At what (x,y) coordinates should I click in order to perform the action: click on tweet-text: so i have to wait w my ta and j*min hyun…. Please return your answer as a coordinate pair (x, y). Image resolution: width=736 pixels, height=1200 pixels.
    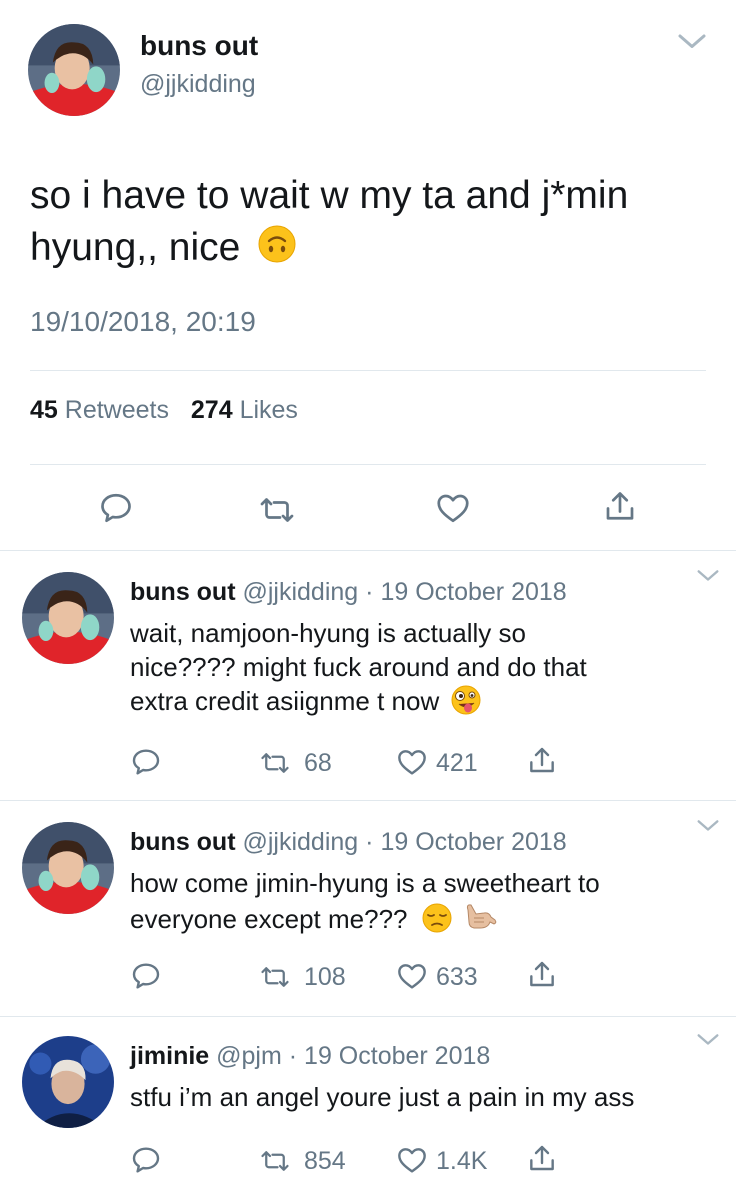
    Looking at the image, I should click on (329, 224).